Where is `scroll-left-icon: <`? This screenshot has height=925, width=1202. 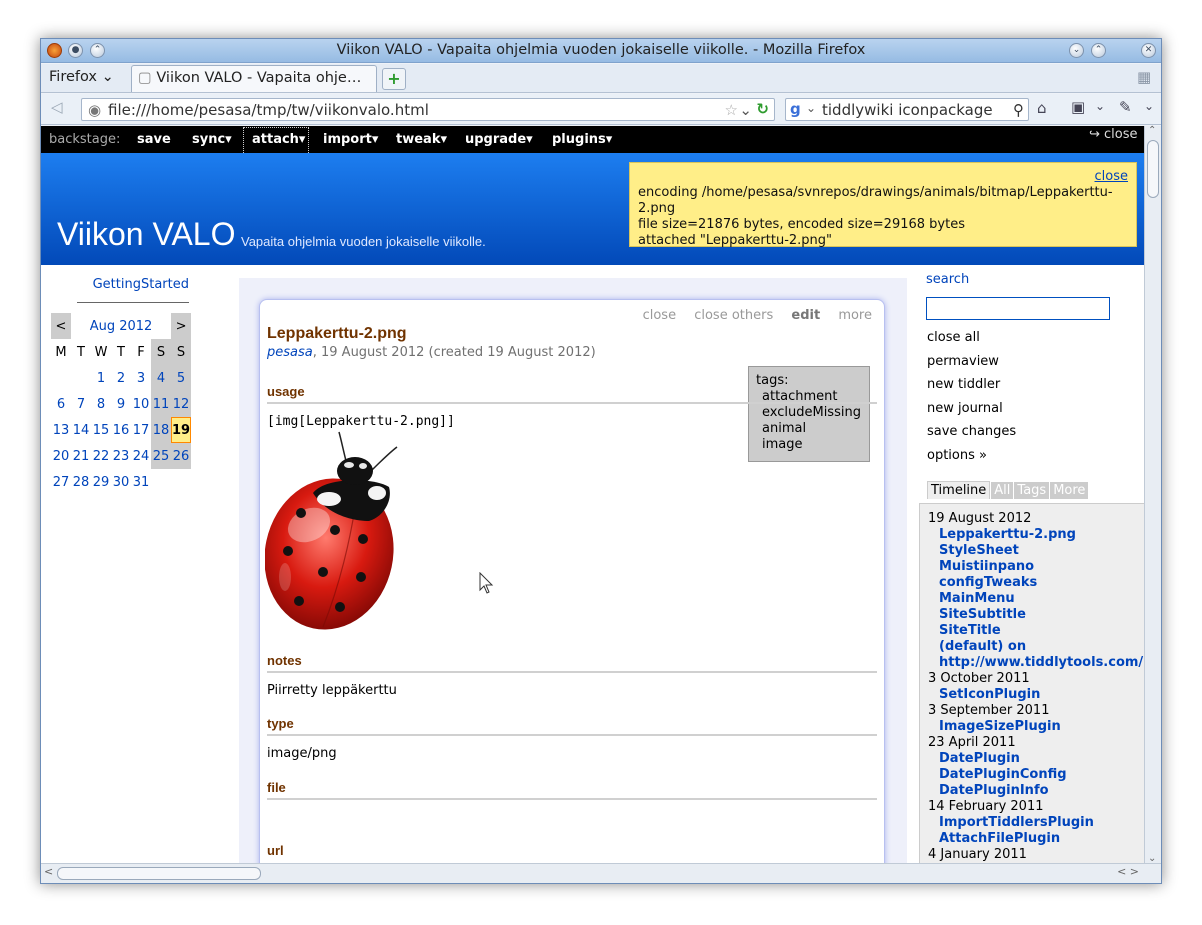
scroll-left-icon: < is located at coordinates (48, 871).